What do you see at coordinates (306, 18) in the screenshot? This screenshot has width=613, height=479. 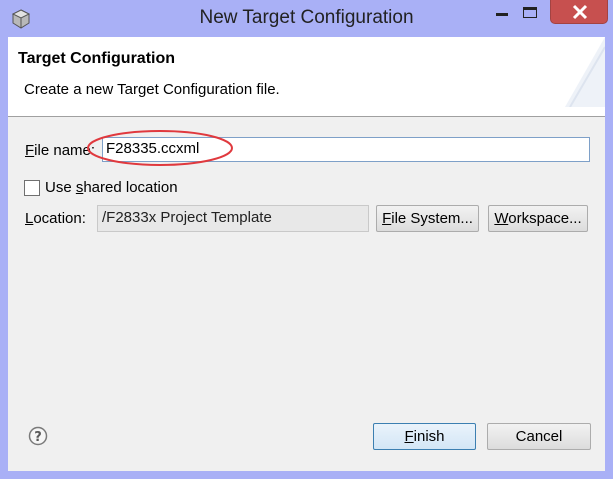 I see `title-bar: New Target Configuration` at bounding box center [306, 18].